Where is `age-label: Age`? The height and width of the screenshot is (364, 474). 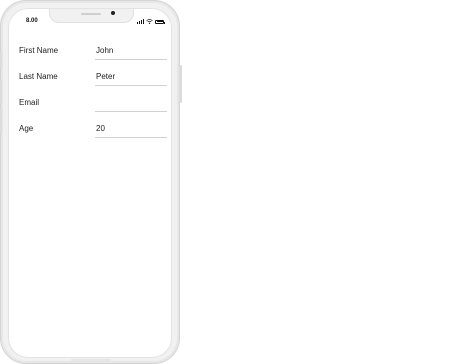
age-label: Age is located at coordinates (26, 128).